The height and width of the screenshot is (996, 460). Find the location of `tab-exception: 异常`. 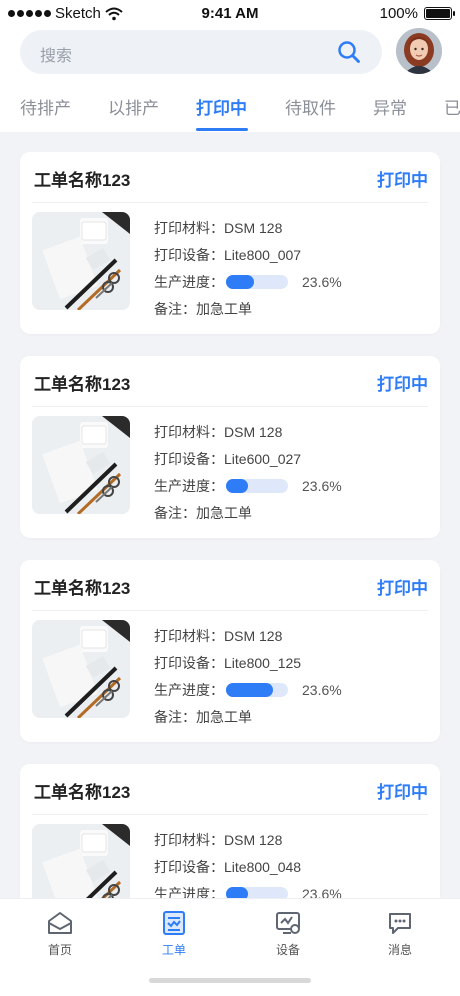

tab-exception: 异常 is located at coordinates (390, 106).